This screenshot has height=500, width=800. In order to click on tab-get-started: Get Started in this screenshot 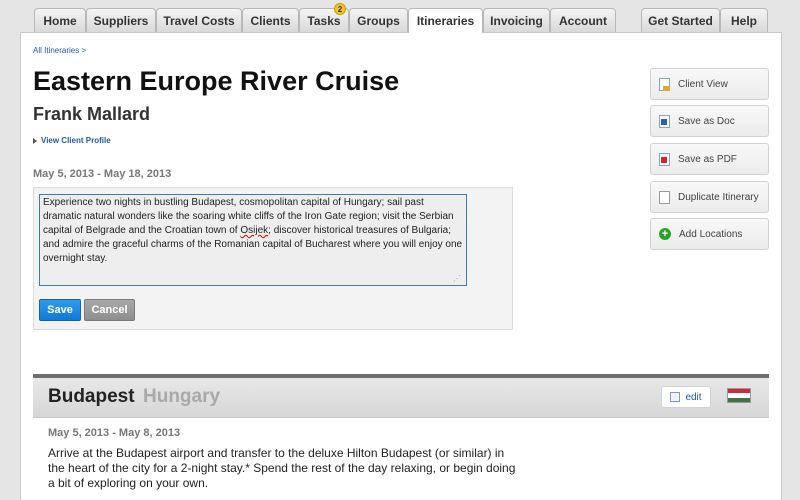, I will do `click(680, 20)`.